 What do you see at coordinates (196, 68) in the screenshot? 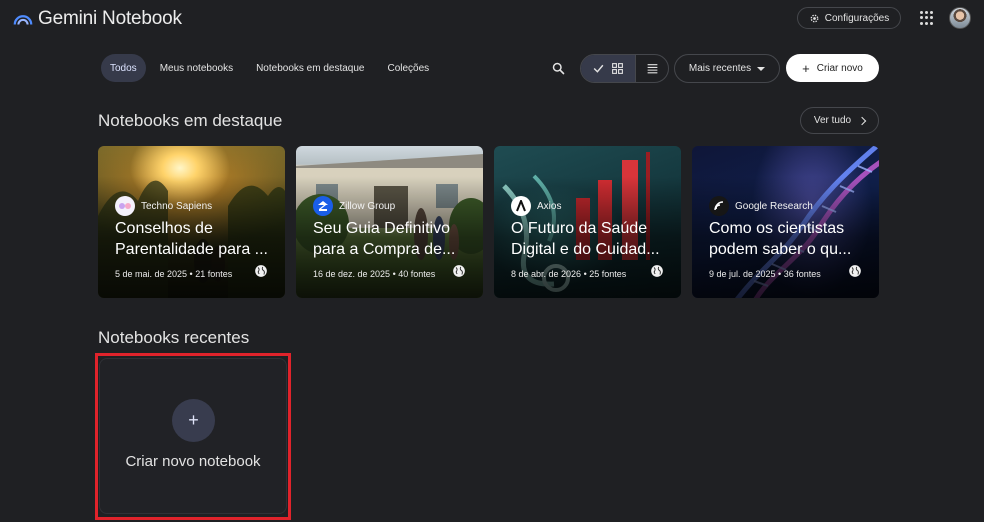
I see `tab-my-notebooks: Meus notebooks` at bounding box center [196, 68].